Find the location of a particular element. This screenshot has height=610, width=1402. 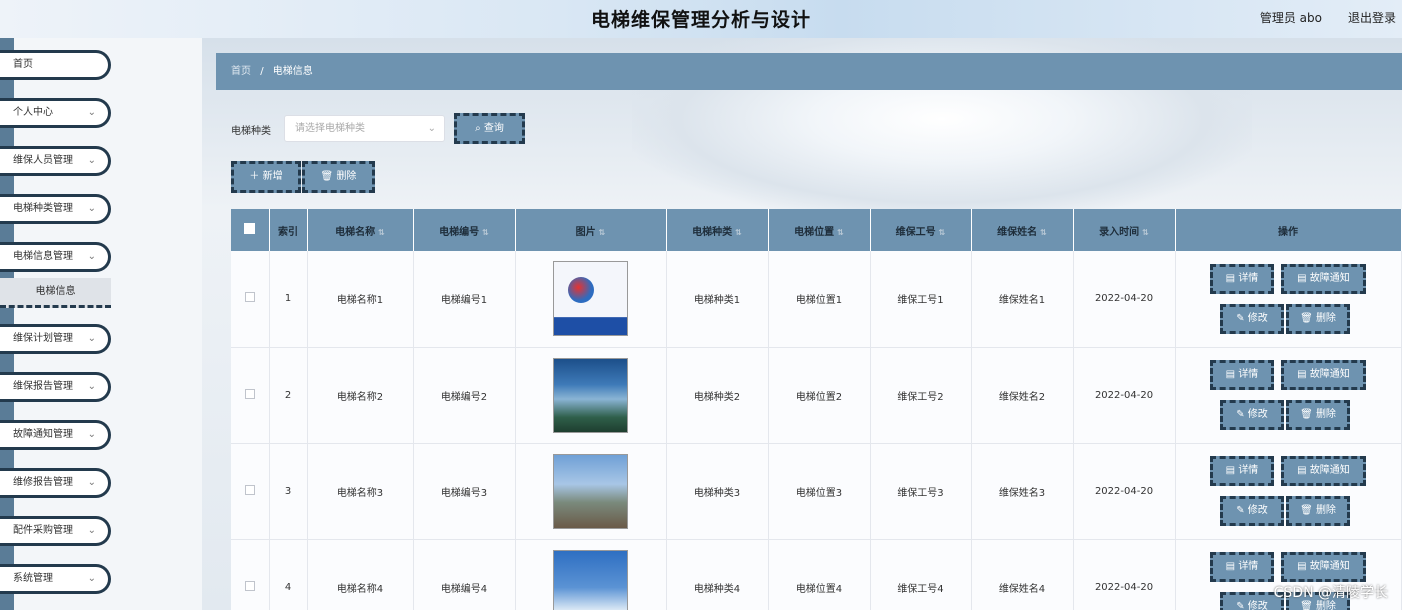

select-placeholder: 请选择电梯种类 is located at coordinates (330, 128).